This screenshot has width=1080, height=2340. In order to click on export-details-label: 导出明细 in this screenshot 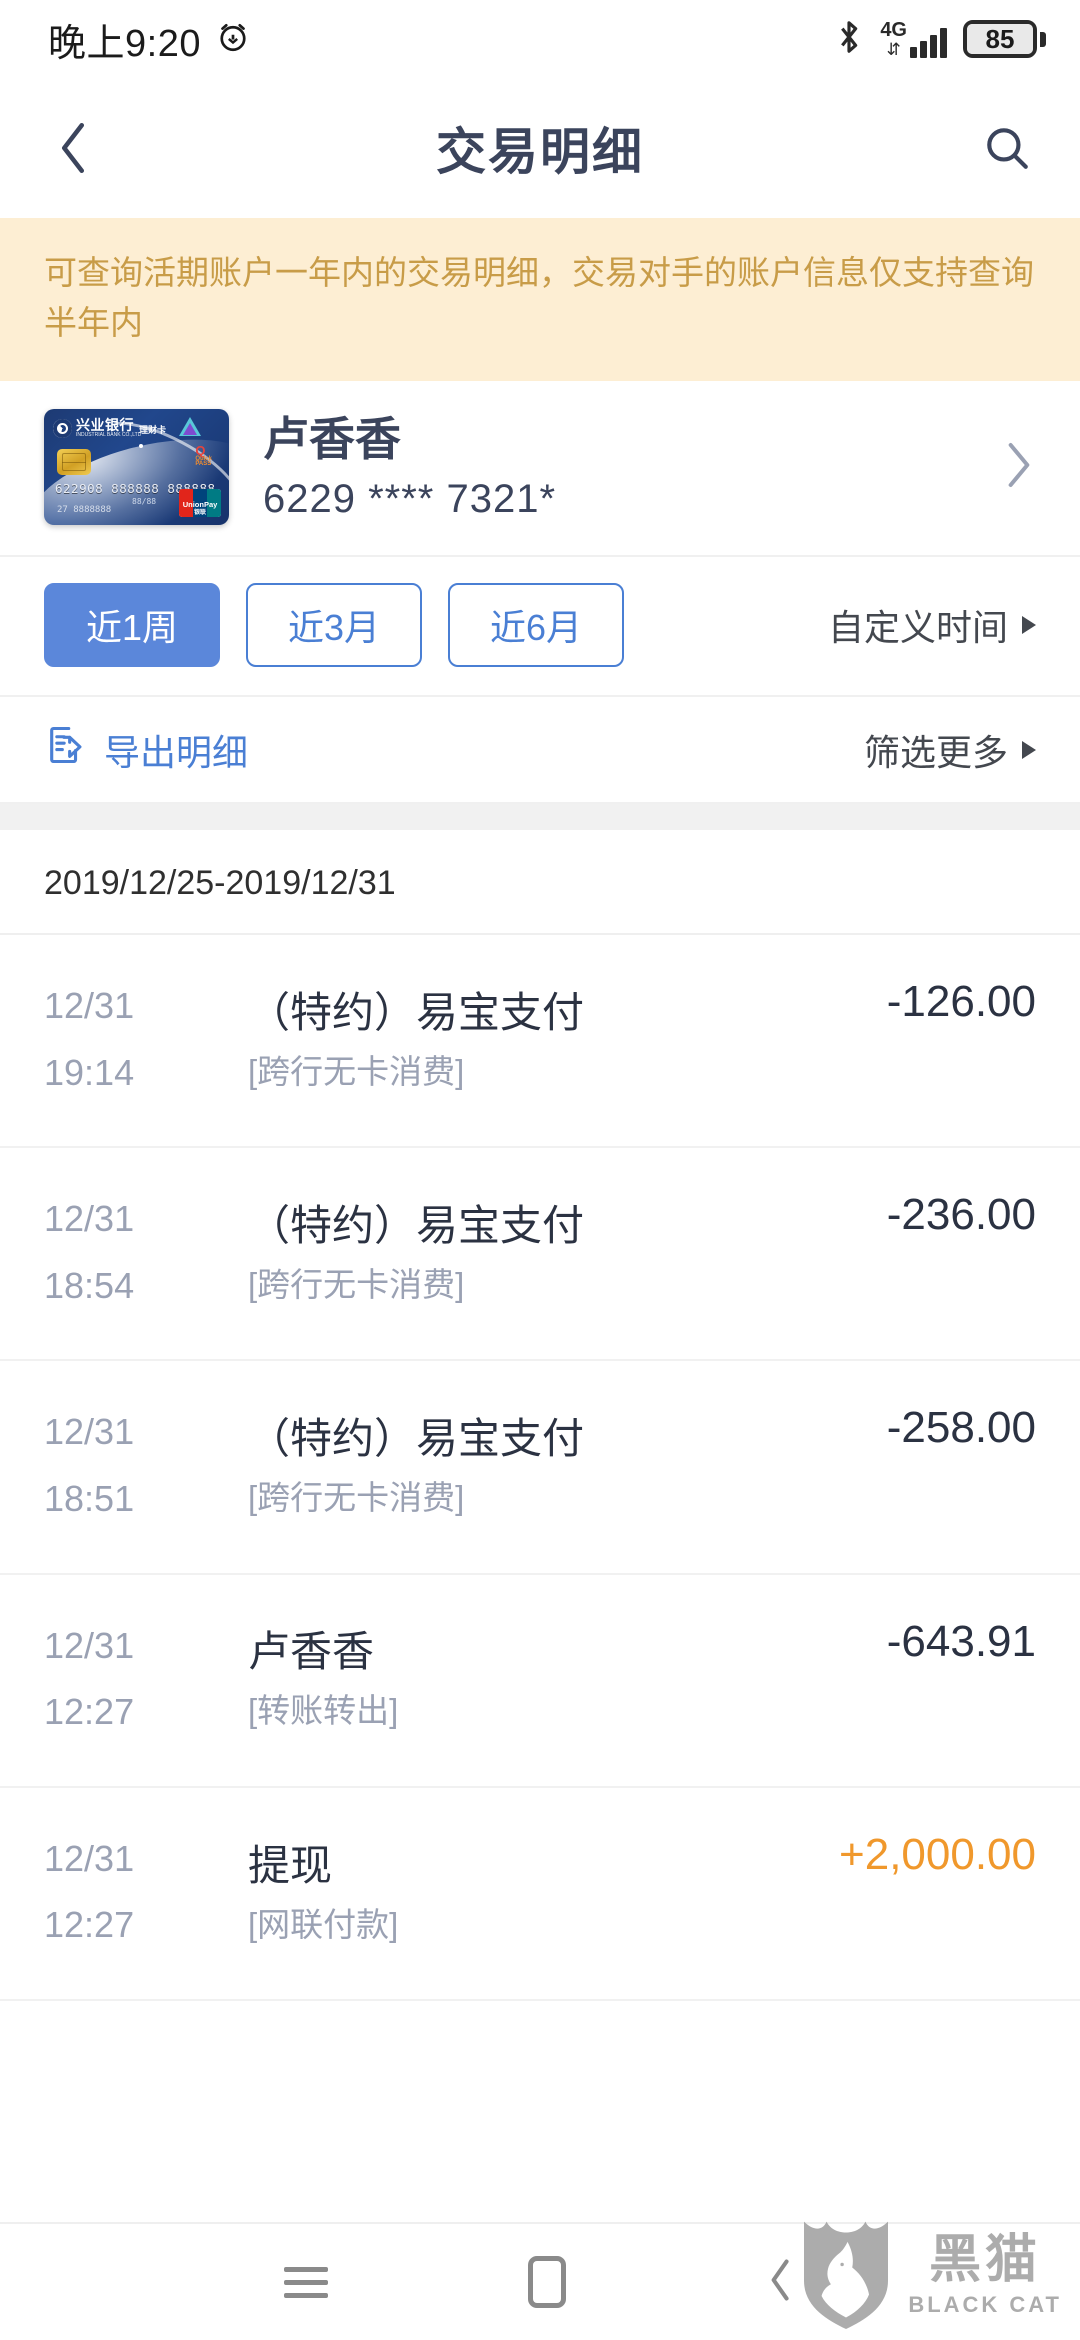, I will do `click(176, 752)`.